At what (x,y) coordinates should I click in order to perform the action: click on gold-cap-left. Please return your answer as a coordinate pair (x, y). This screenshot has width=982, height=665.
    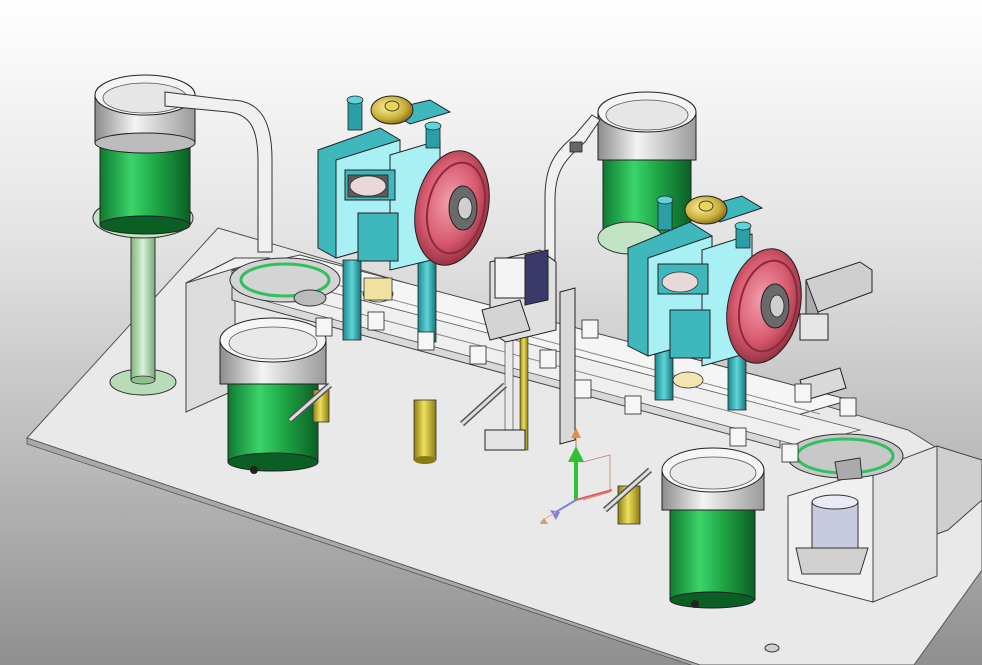
    Looking at the image, I should click on (392, 110).